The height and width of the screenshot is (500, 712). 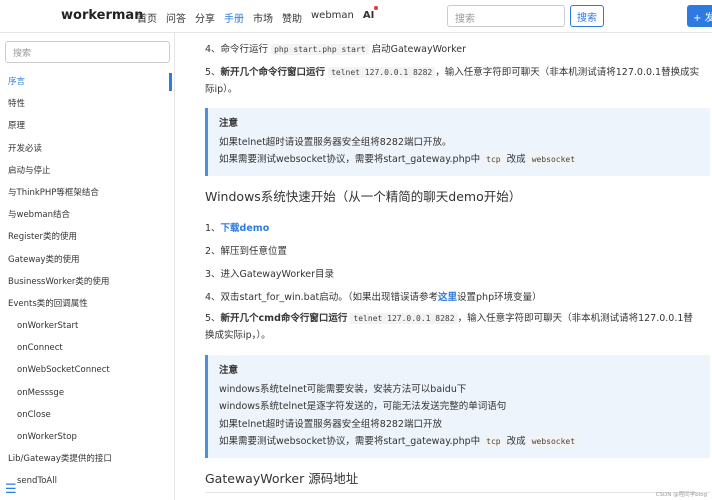 What do you see at coordinates (102, 15) in the screenshot?
I see `brand-logo: workerman` at bounding box center [102, 15].